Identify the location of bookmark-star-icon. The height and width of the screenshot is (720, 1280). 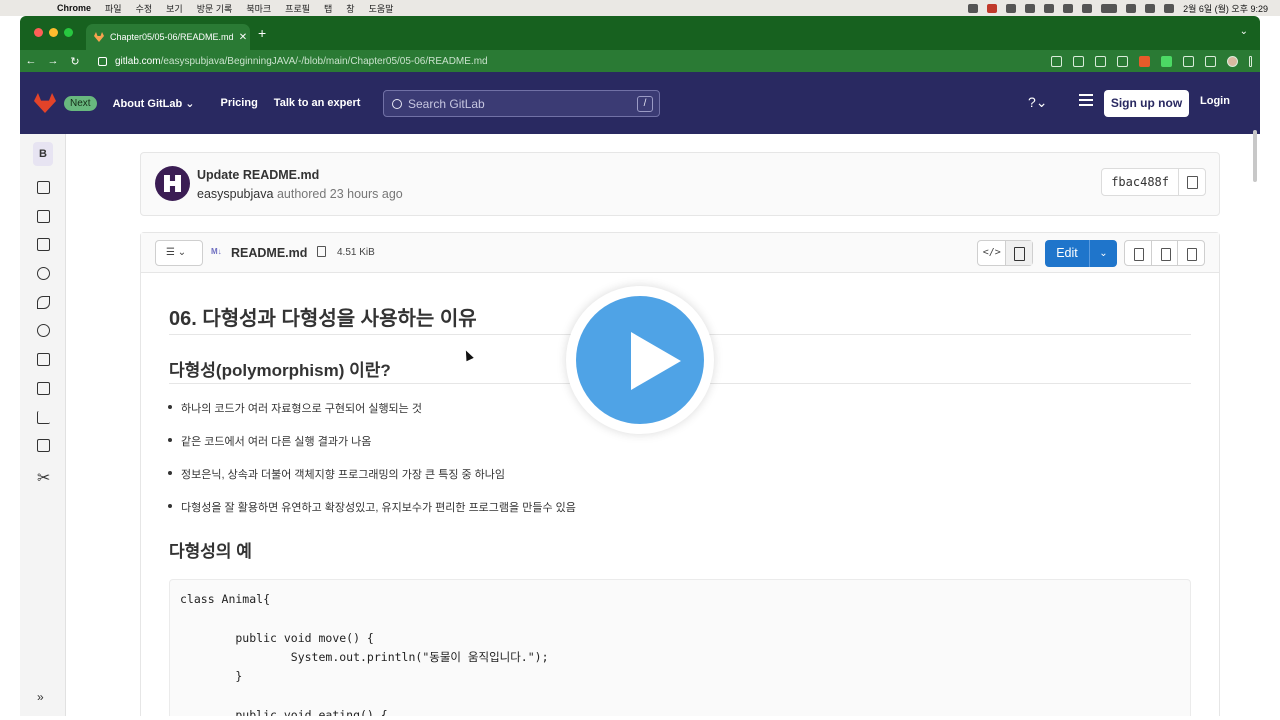
(1122, 61).